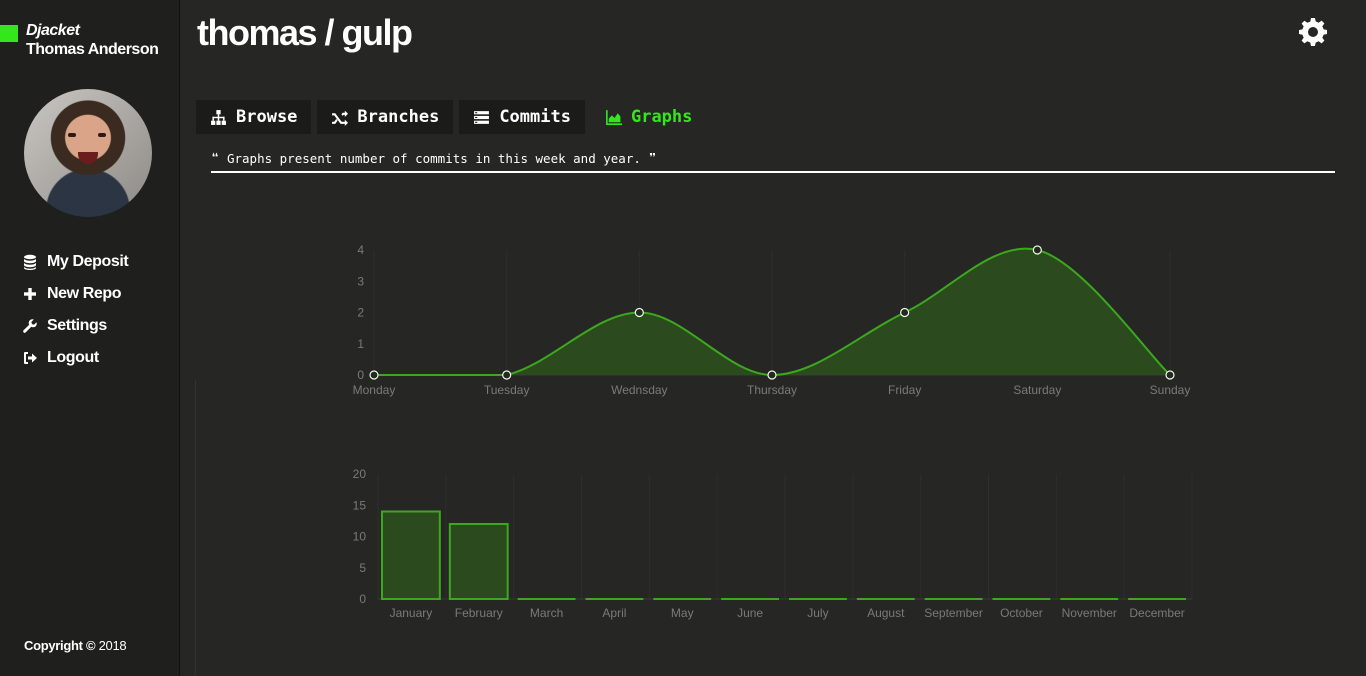  I want to click on copyright: Copyright © 2018, so click(75, 645).